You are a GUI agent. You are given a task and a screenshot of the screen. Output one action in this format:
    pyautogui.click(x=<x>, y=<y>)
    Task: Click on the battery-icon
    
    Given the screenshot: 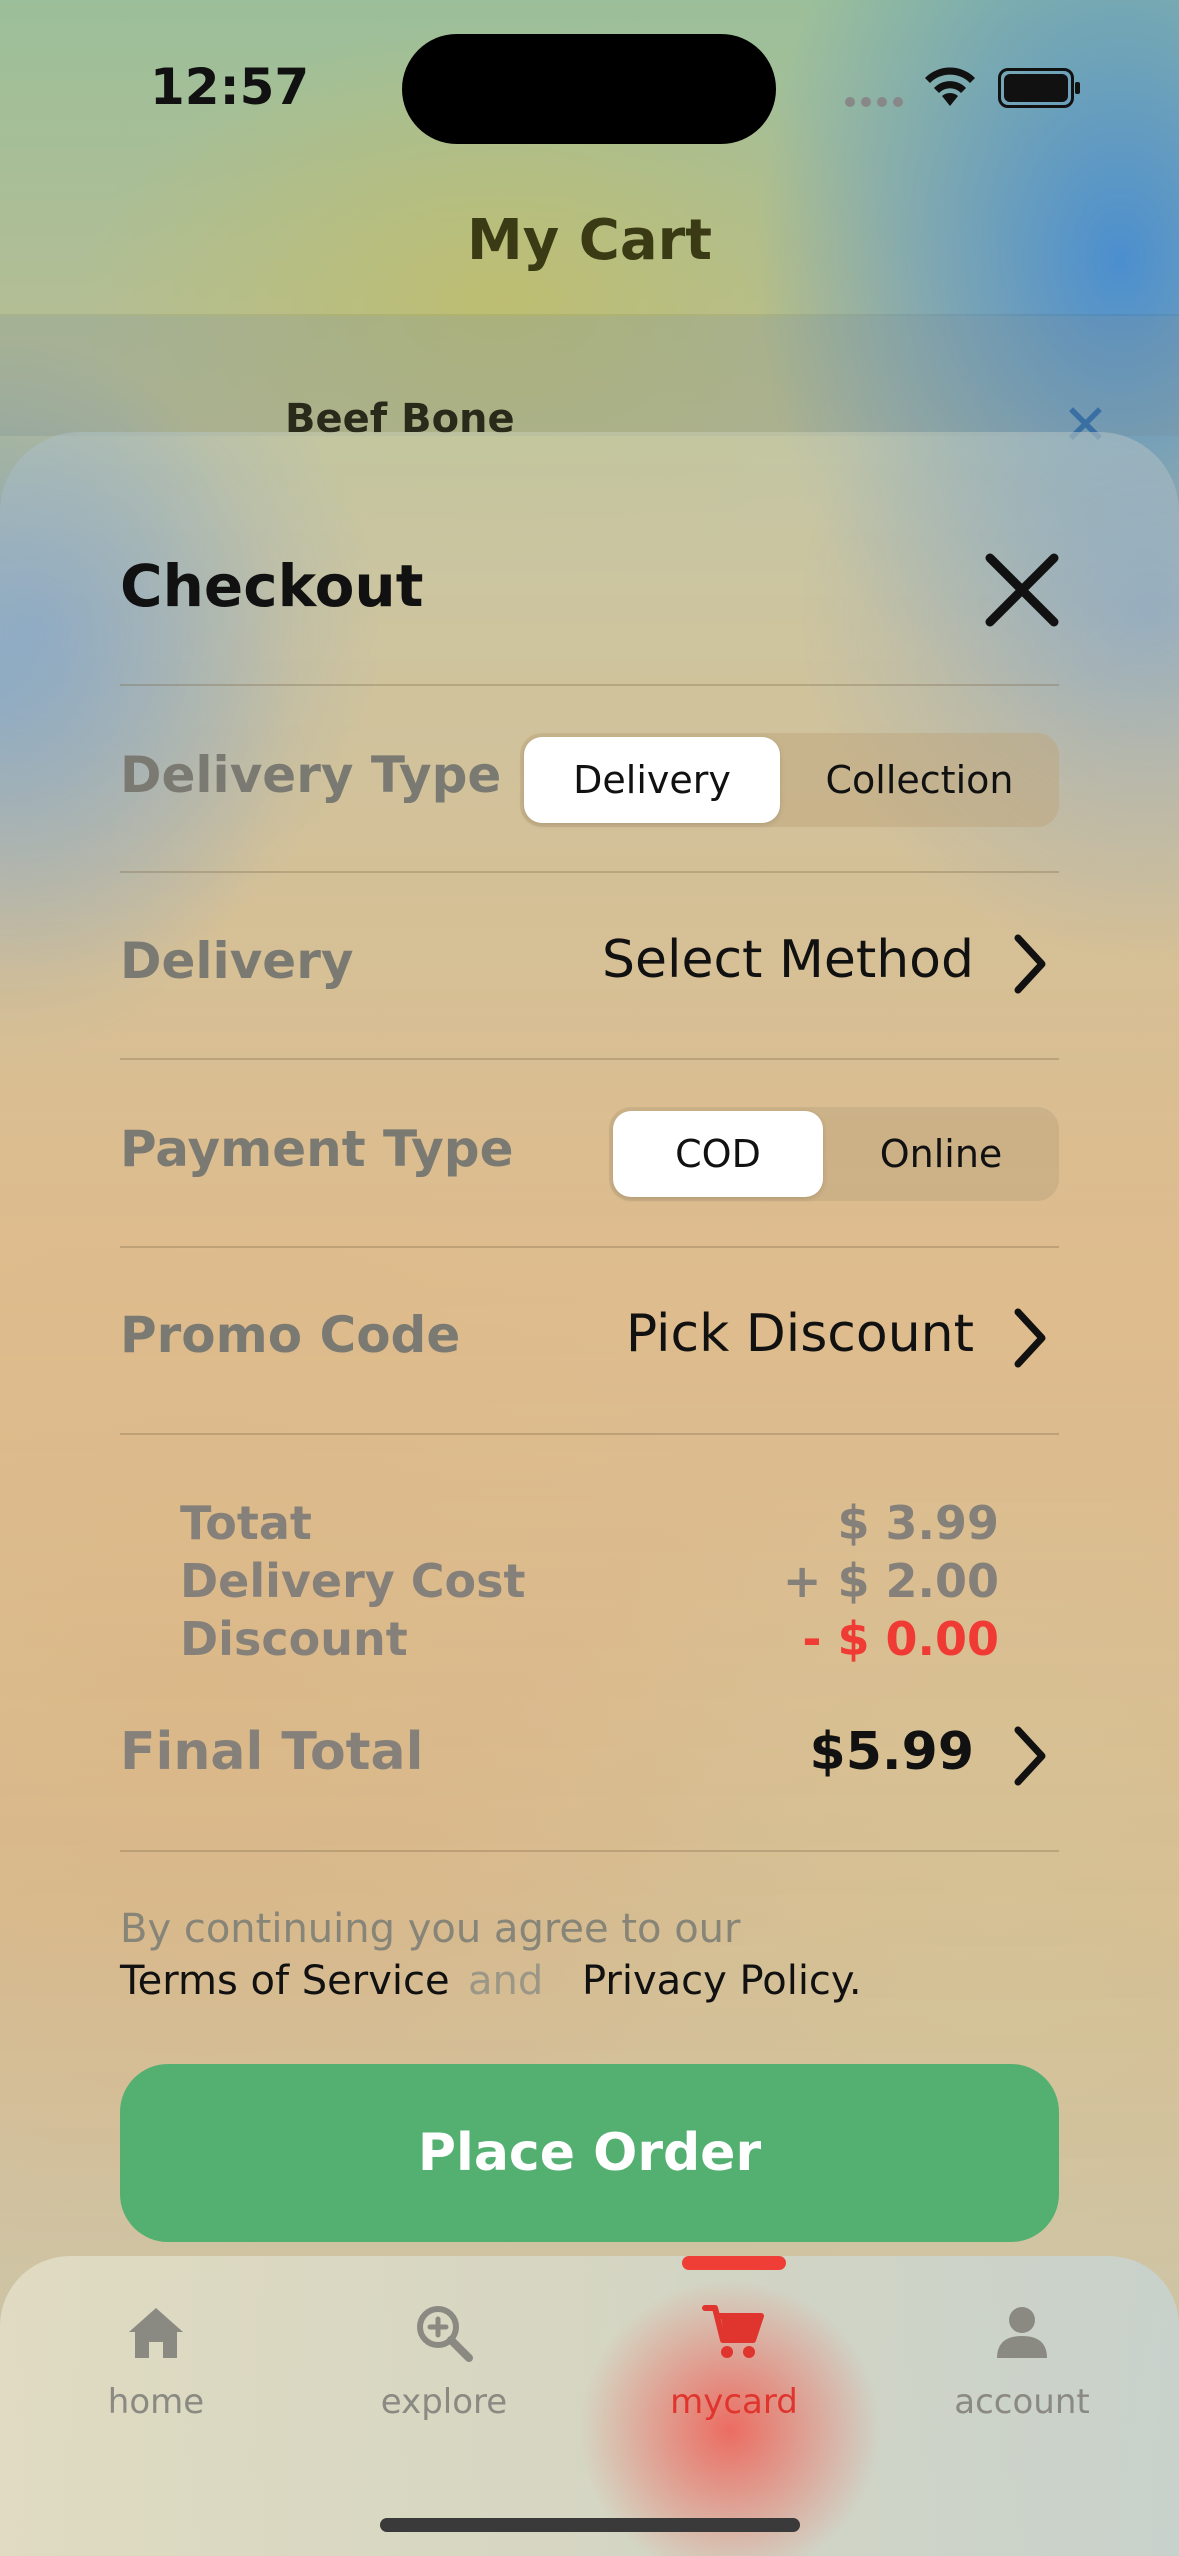 What is the action you would take?
    pyautogui.click(x=1039, y=88)
    